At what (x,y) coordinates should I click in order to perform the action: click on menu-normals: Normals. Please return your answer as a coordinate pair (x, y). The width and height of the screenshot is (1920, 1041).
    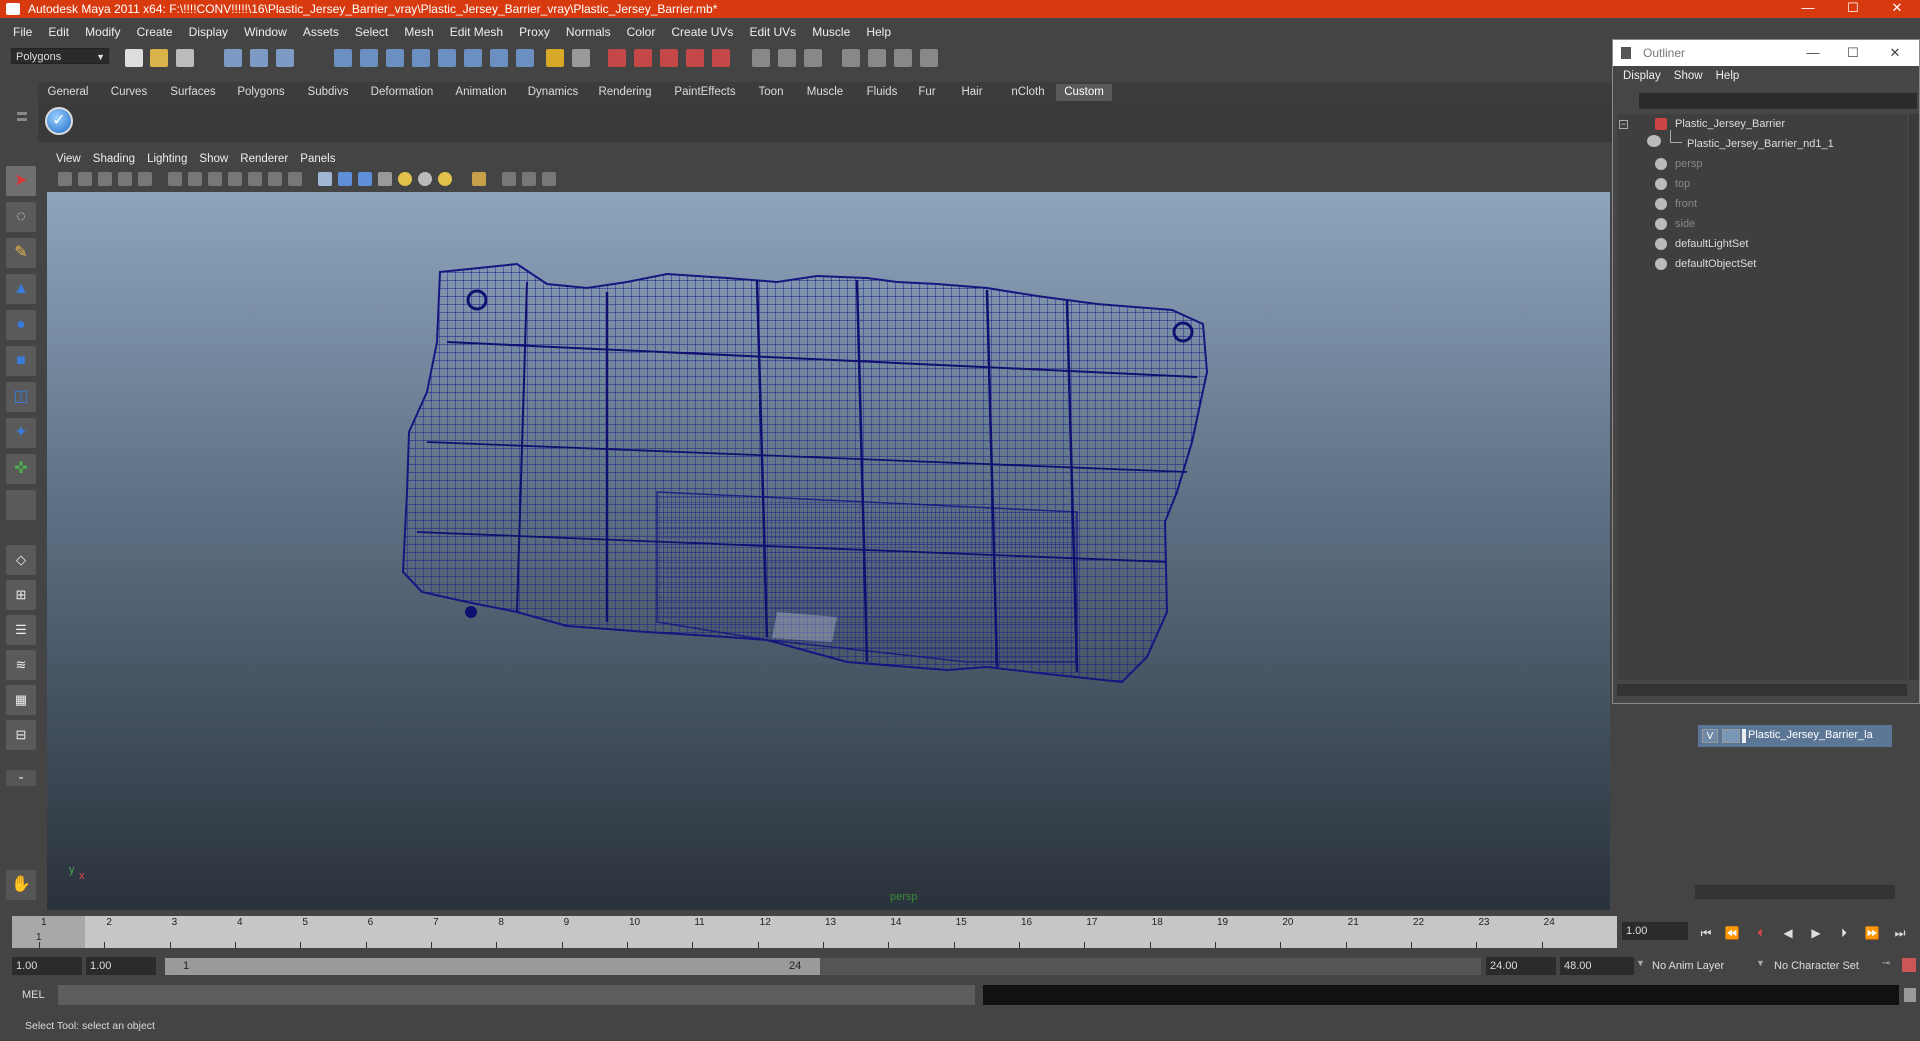
    Looking at the image, I should click on (588, 30).